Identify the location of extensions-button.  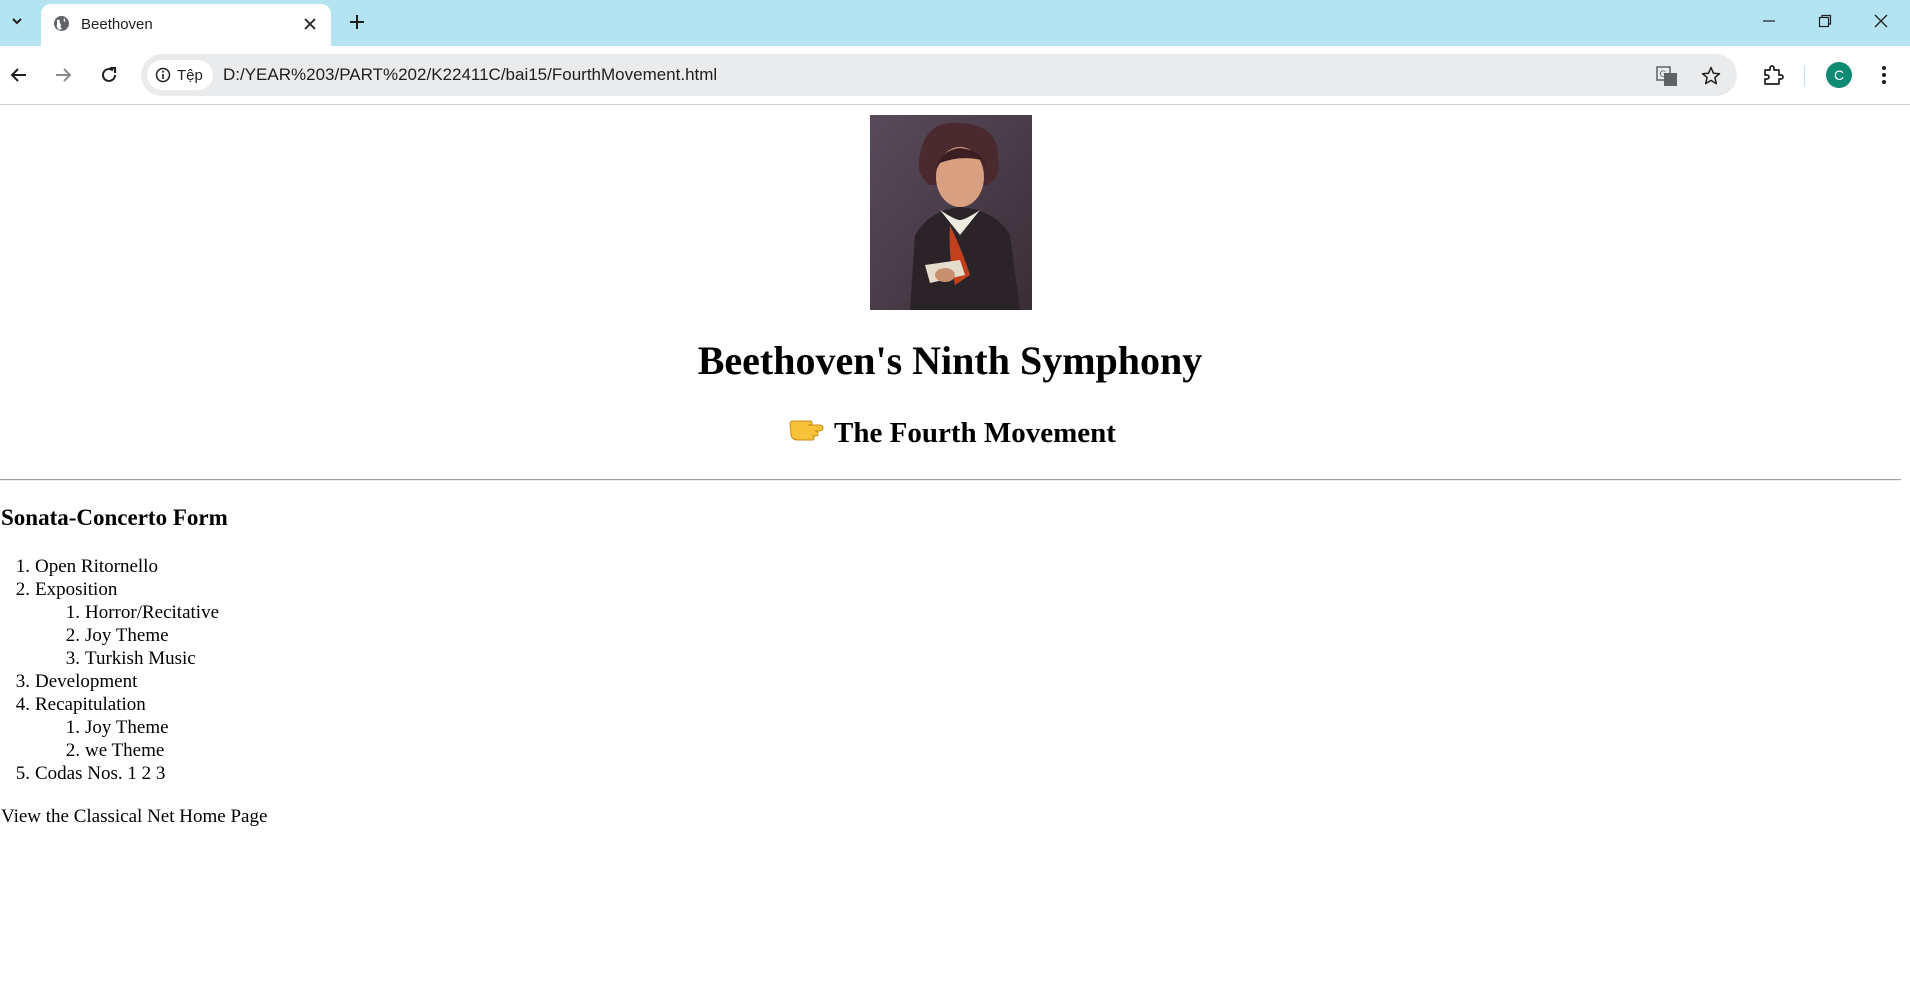
(1773, 75).